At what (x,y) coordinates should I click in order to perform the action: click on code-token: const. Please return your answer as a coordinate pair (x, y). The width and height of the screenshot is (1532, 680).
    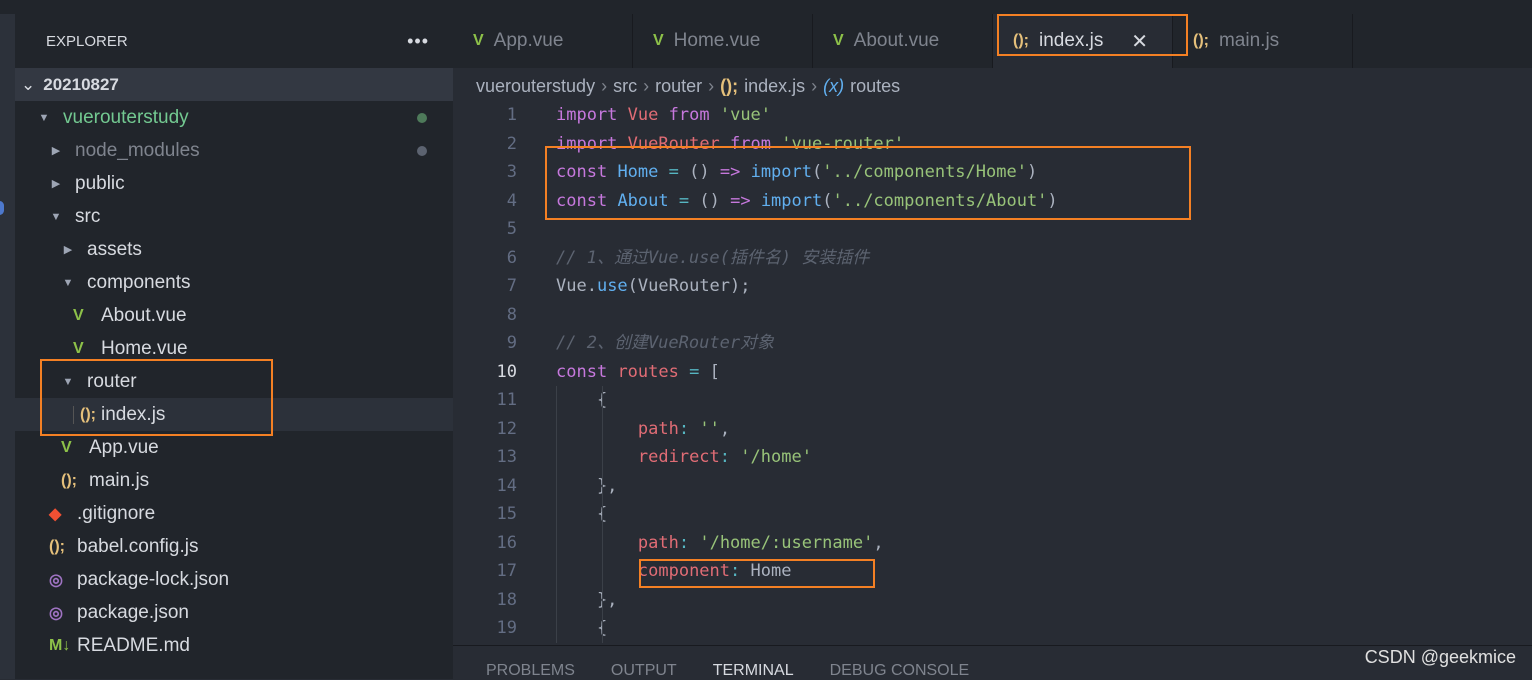
    Looking at the image, I should click on (582, 172).